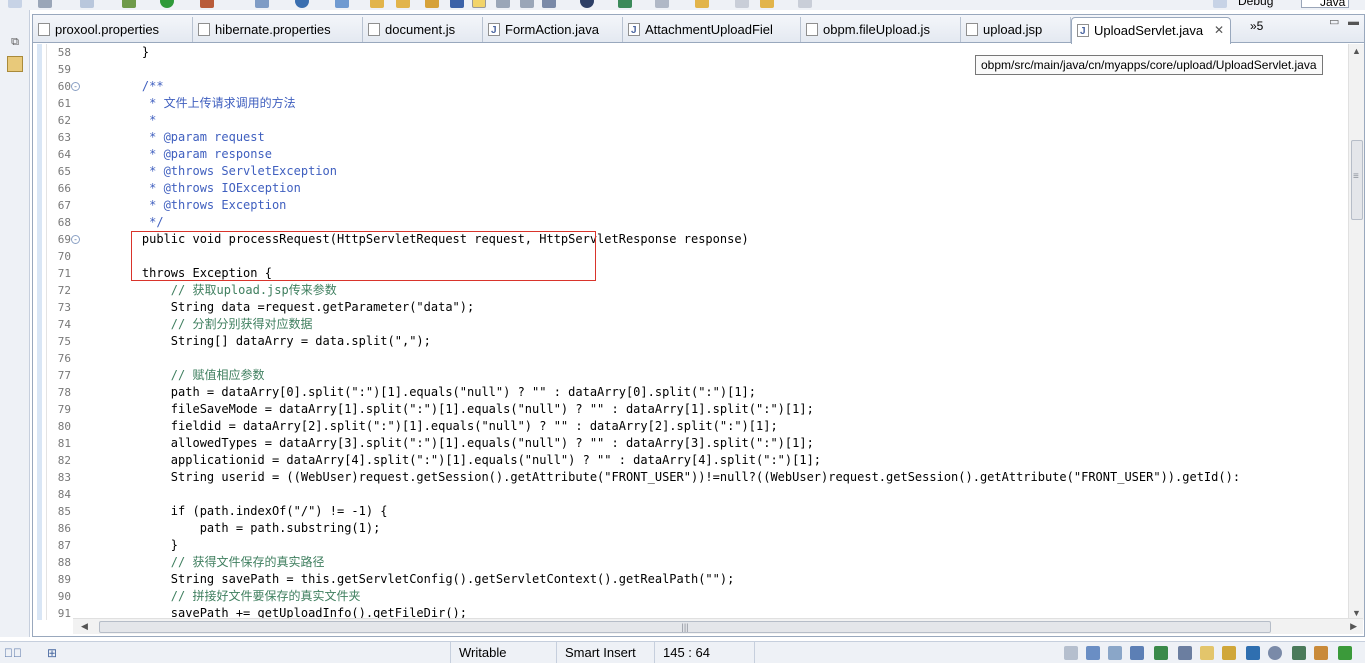  What do you see at coordinates (146, 545) in the screenshot?
I see `code-text: }` at bounding box center [146, 545].